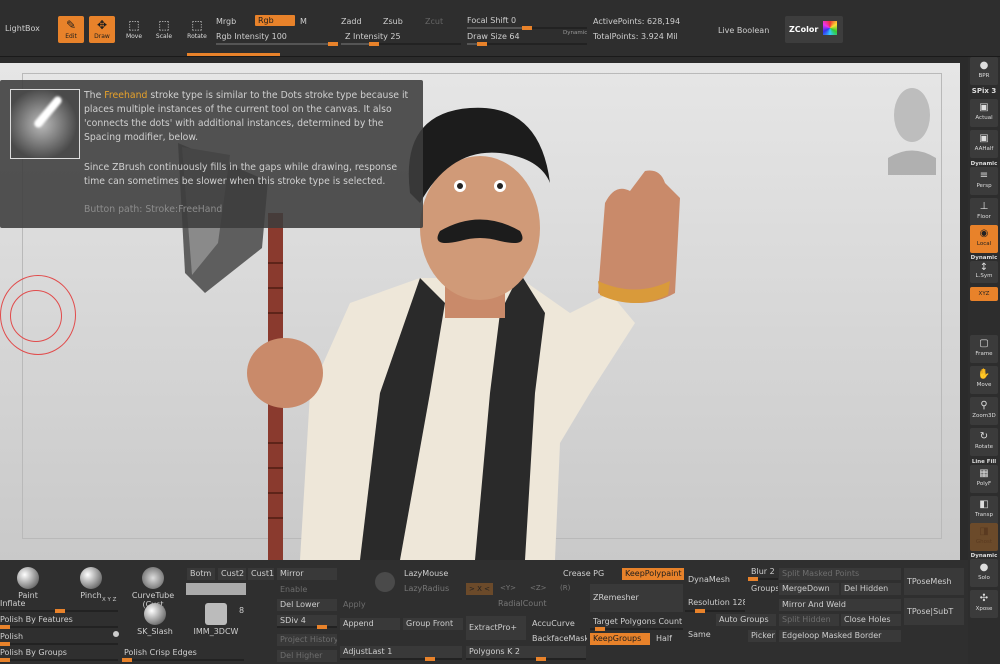  I want to click on lazy-r-button: (R), so click(565, 588).